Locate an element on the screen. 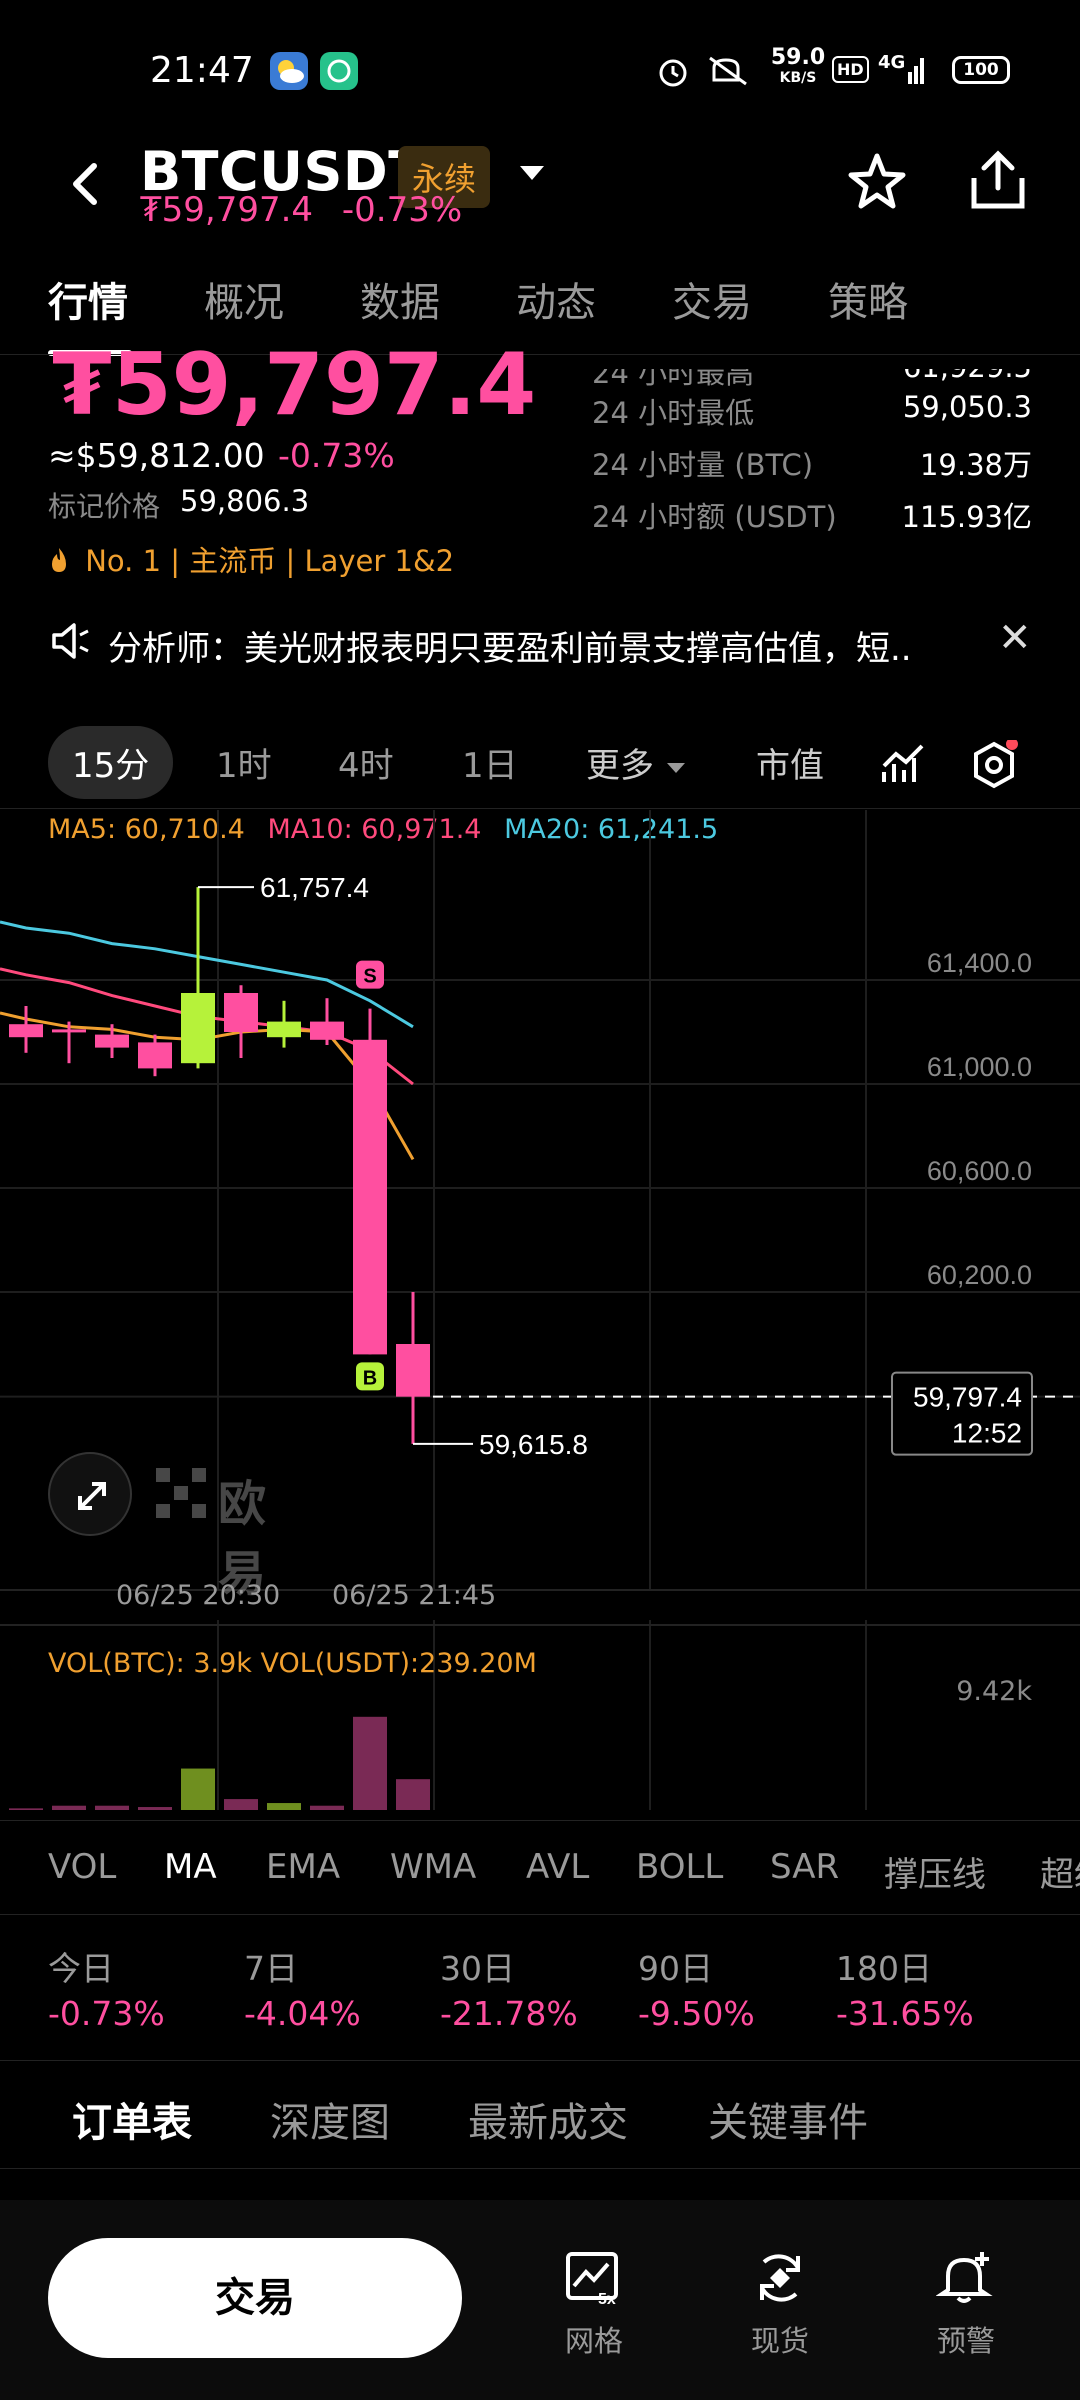 The height and width of the screenshot is (2400, 1080). tab-news: 动态 is located at coordinates (556, 299).